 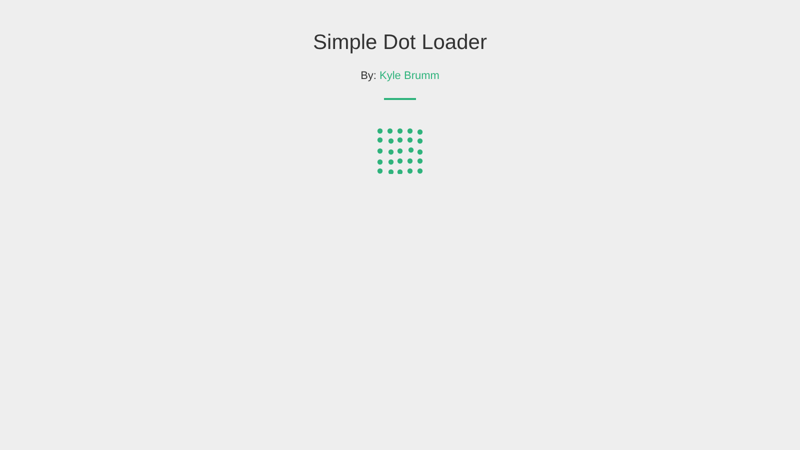 I want to click on dot-grid-drawing, so click(x=400, y=151).